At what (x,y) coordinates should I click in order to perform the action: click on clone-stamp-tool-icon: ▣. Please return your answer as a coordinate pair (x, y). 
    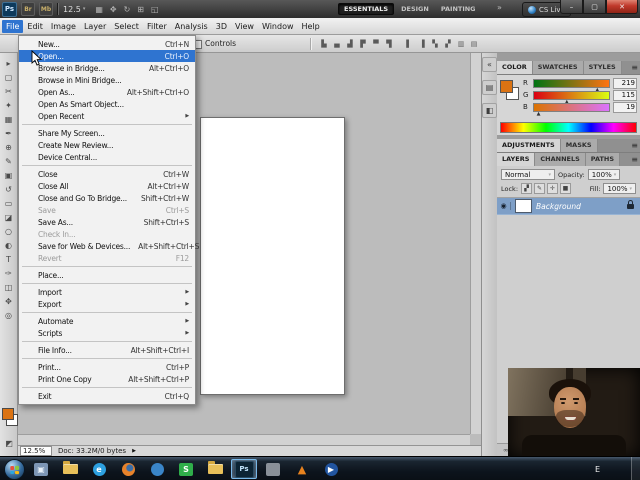
    Looking at the image, I should click on (9, 175).